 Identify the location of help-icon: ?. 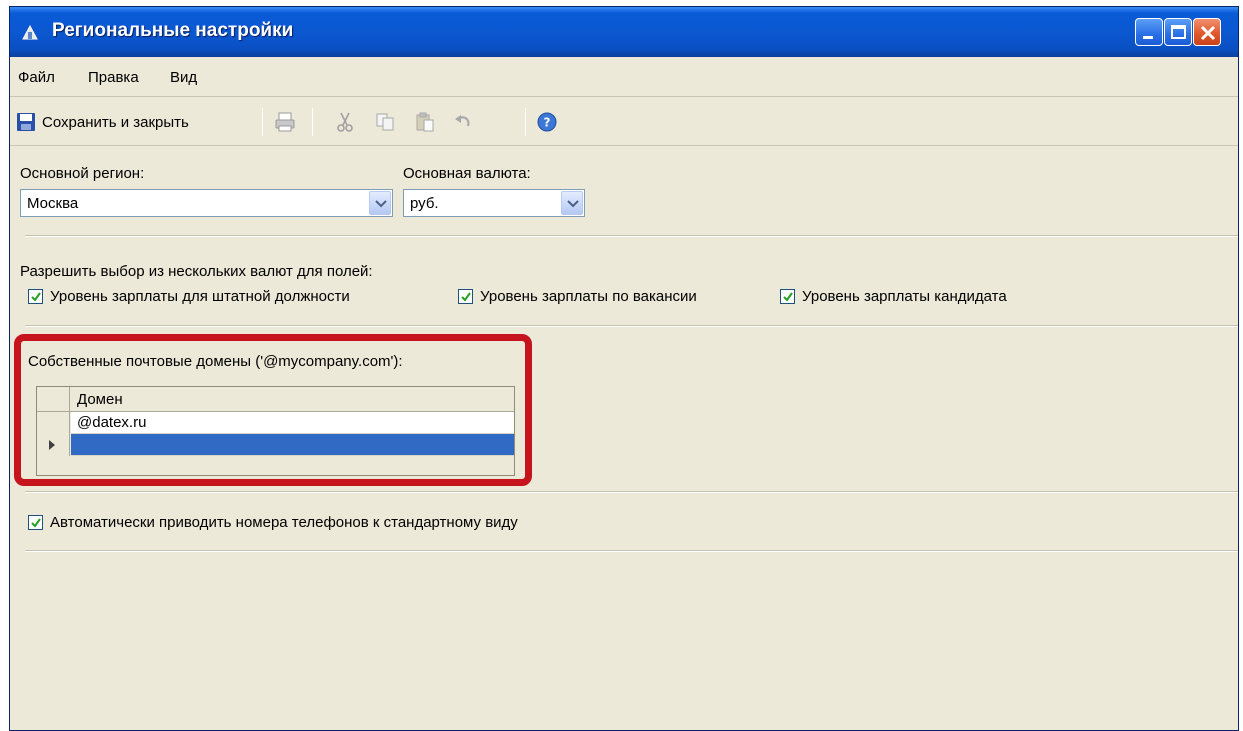
(547, 122).